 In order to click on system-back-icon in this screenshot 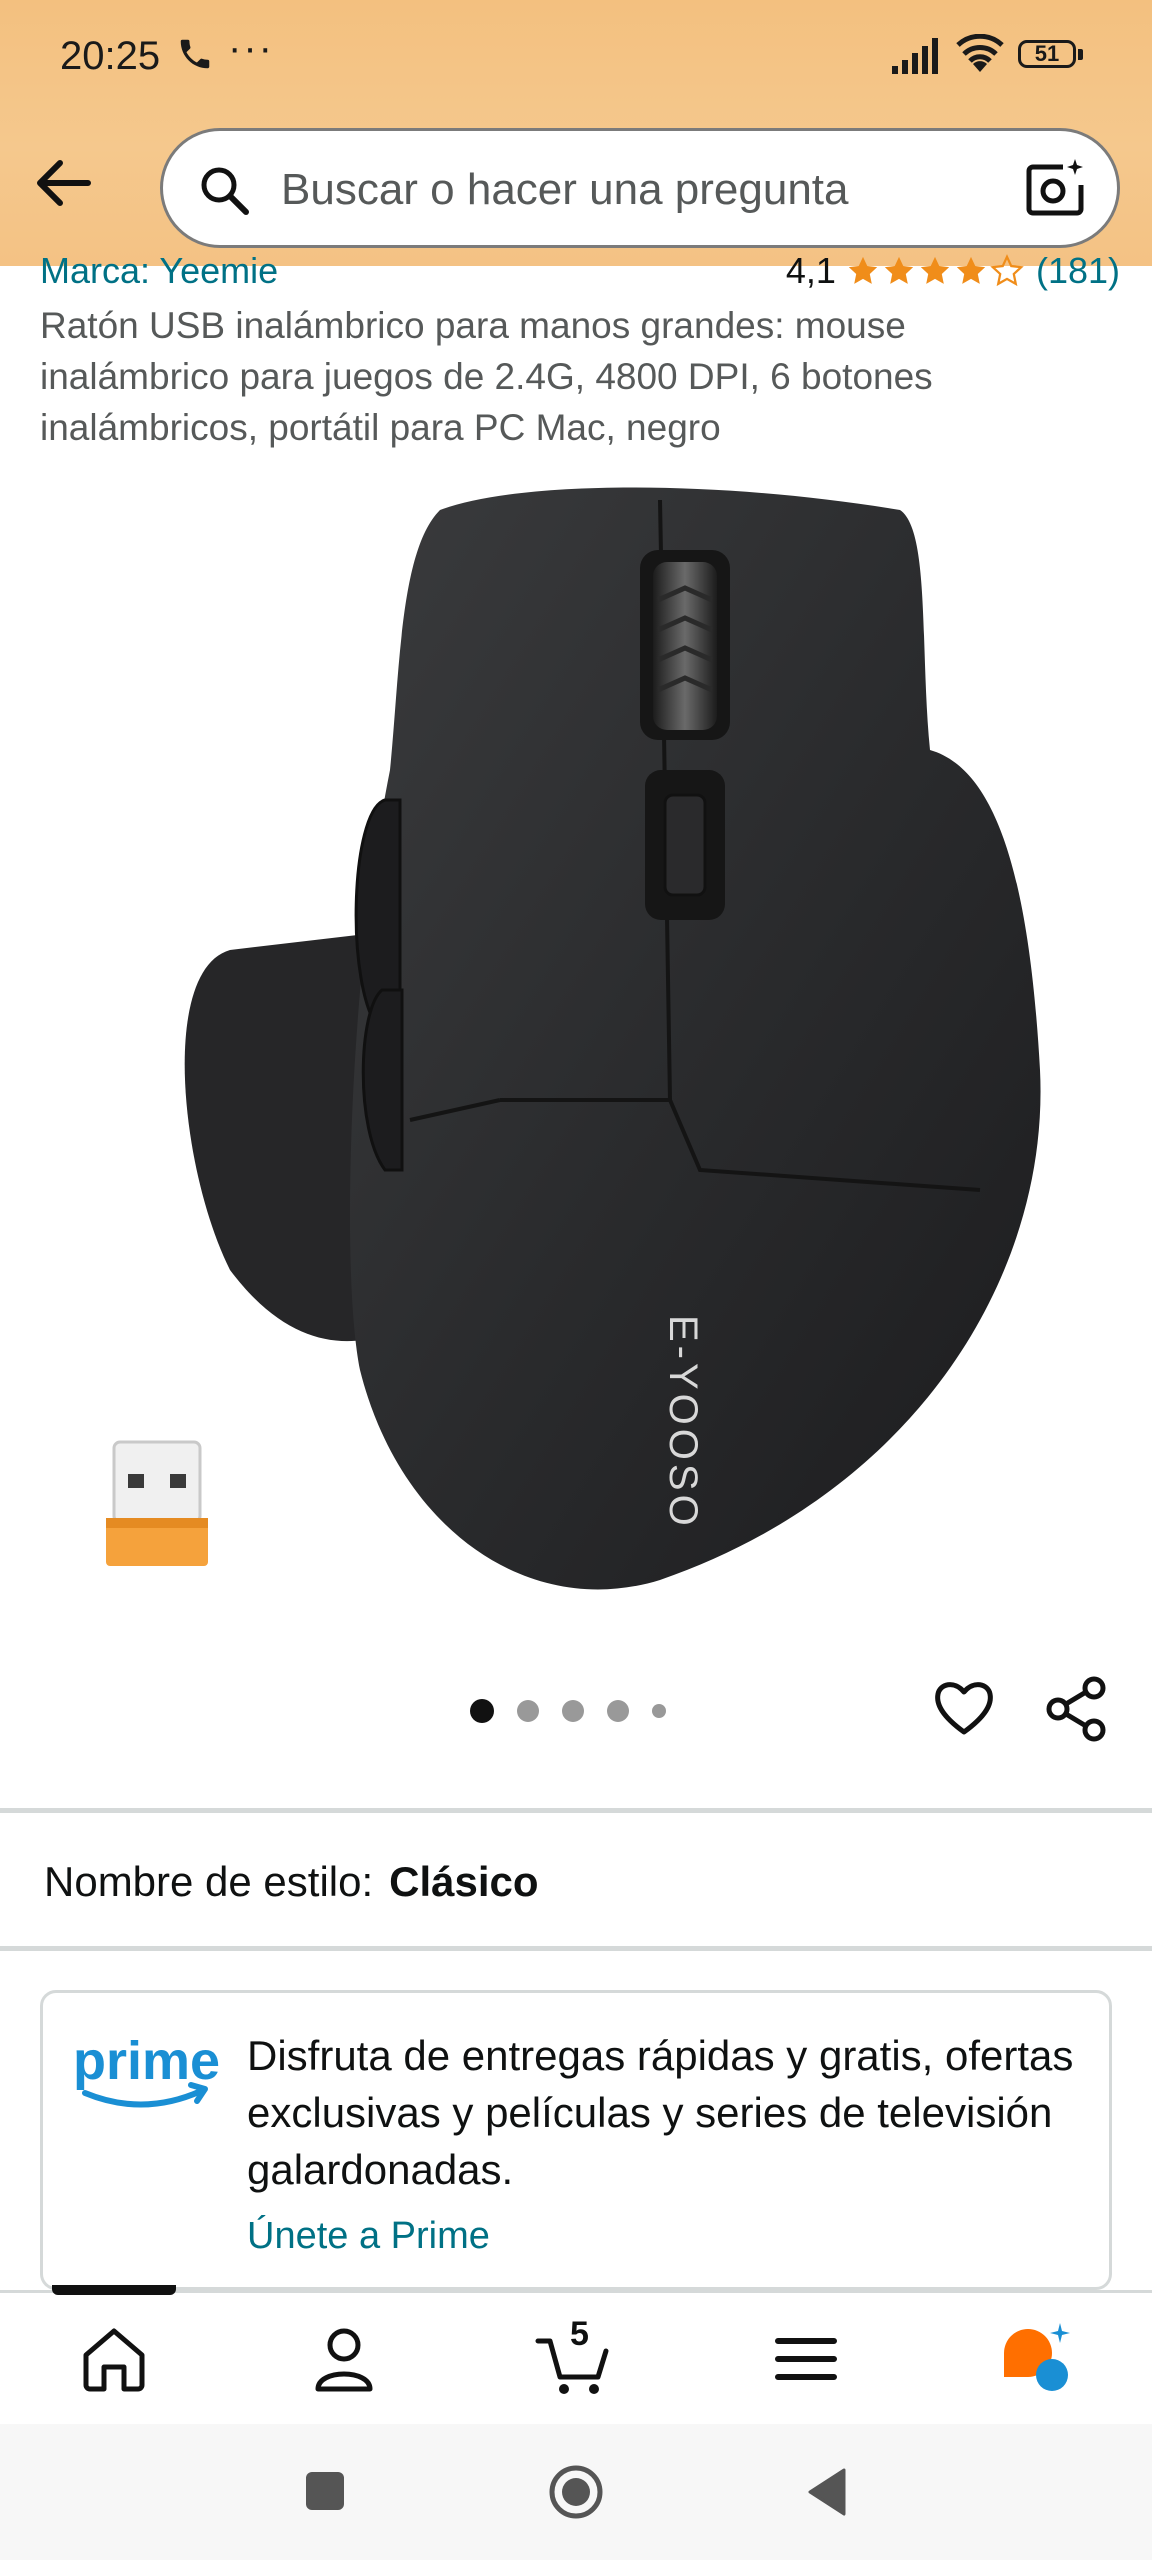, I will do `click(826, 2492)`.